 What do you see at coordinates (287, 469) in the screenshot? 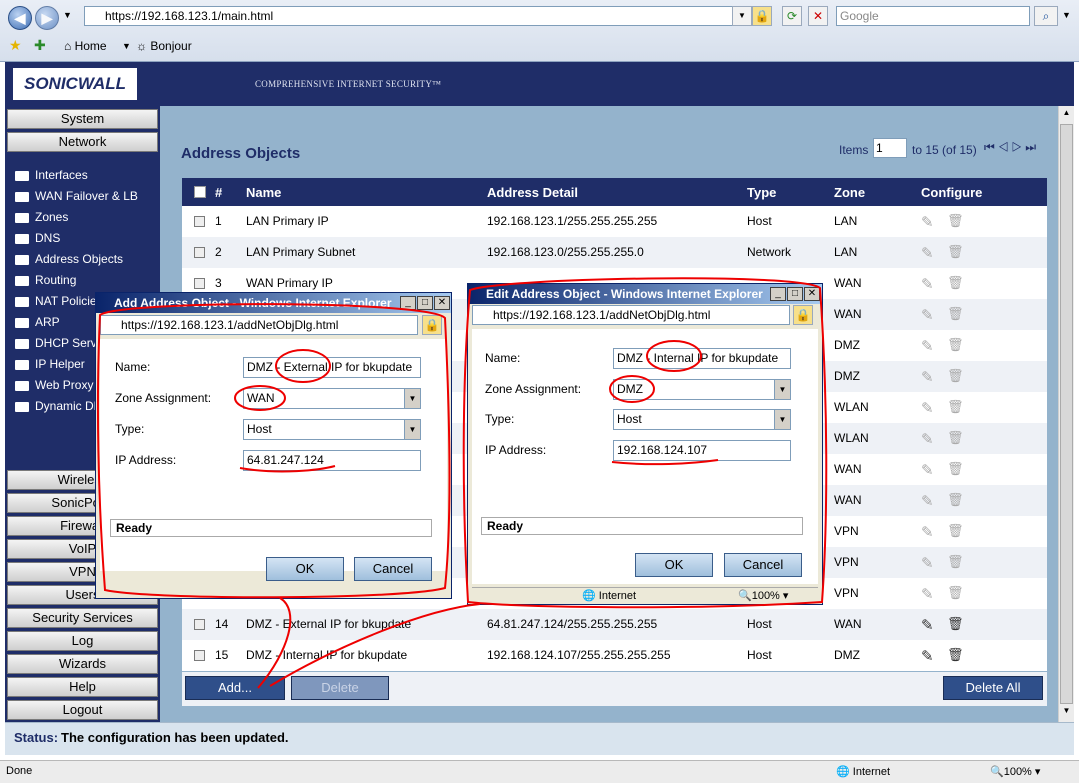
I see `ip-underline` at bounding box center [287, 469].